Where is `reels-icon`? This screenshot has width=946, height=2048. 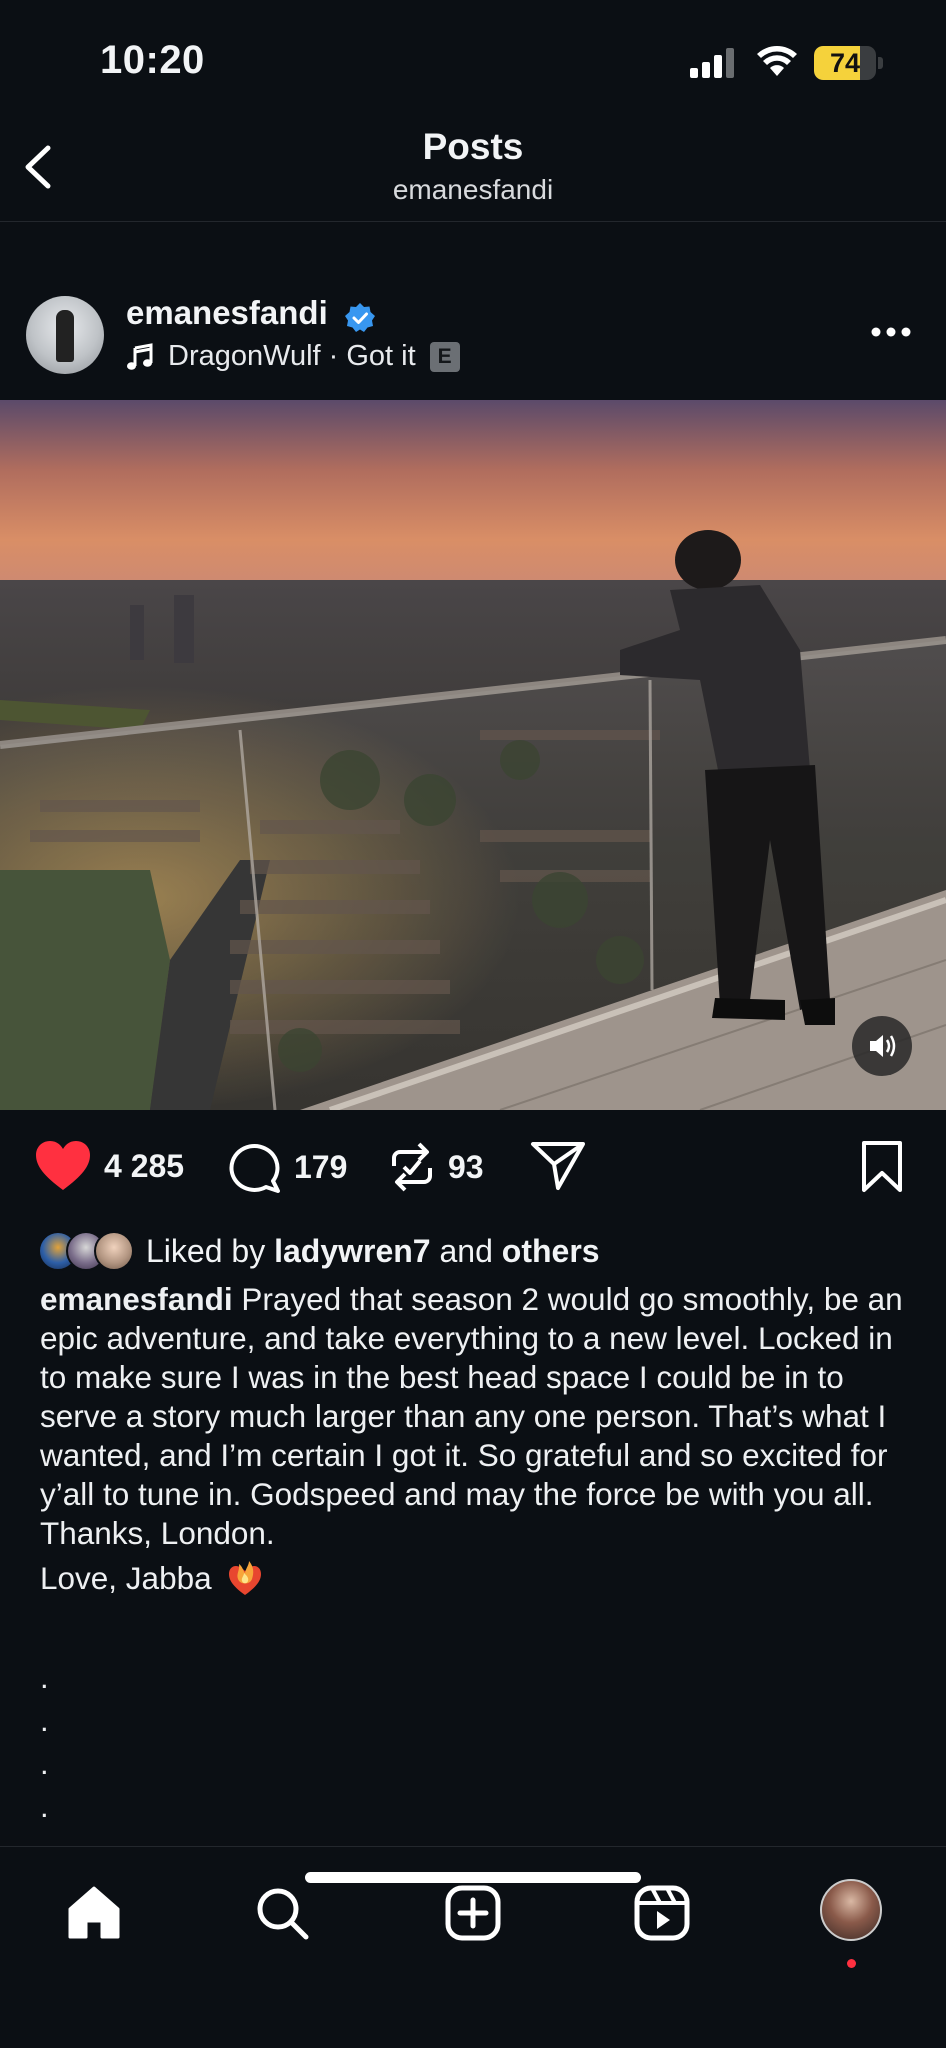 reels-icon is located at coordinates (662, 1913).